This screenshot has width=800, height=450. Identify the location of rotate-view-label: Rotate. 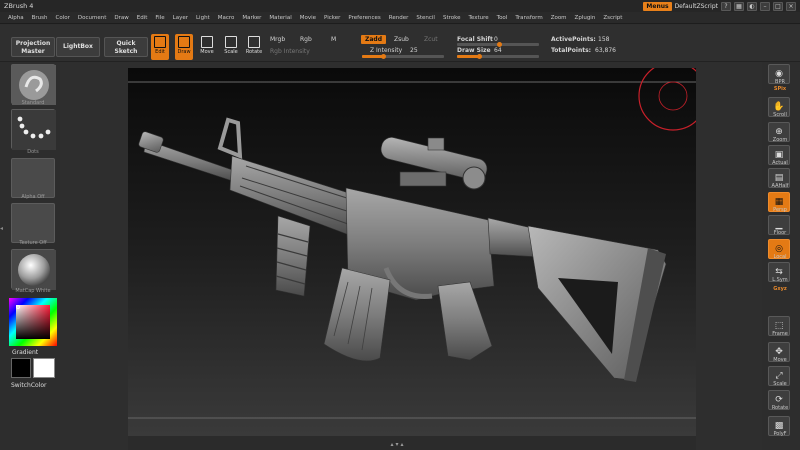
(780, 408).